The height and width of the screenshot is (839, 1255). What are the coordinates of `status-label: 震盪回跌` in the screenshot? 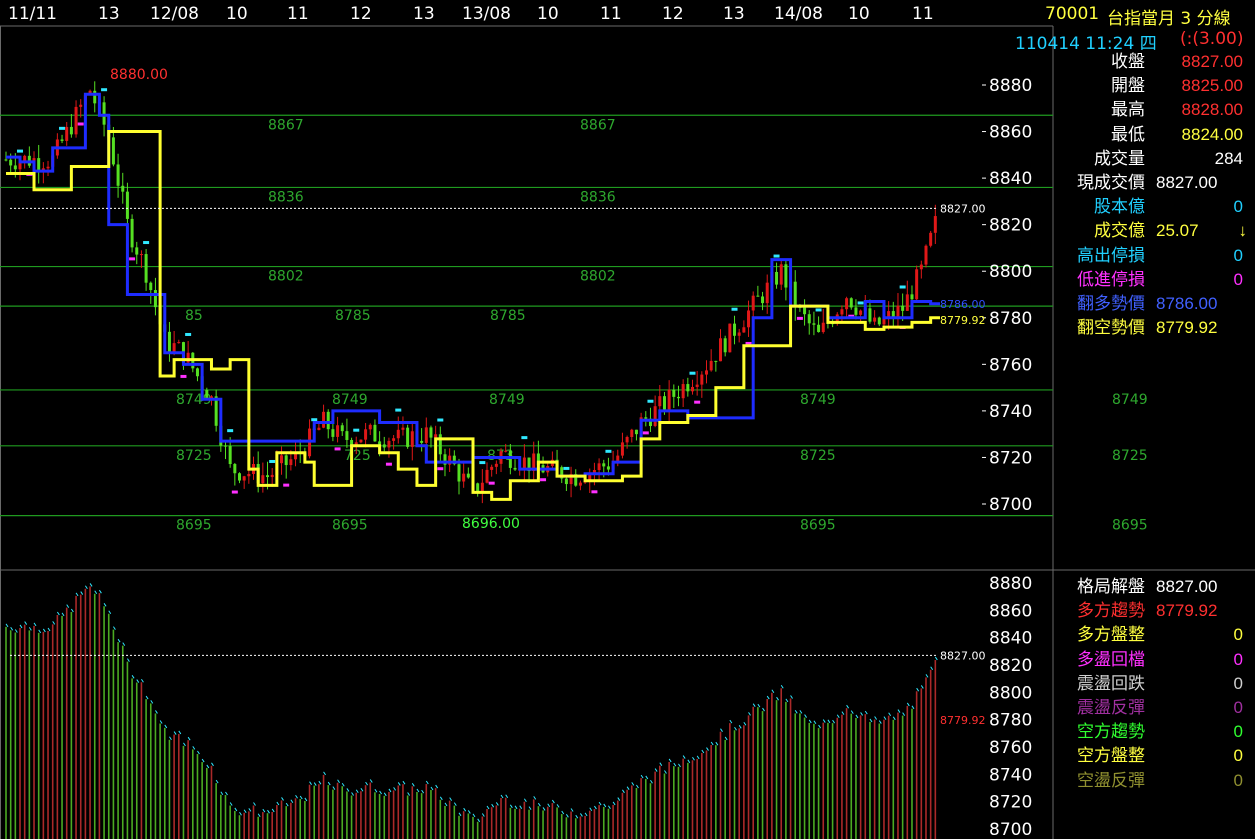 It's located at (1111, 683).